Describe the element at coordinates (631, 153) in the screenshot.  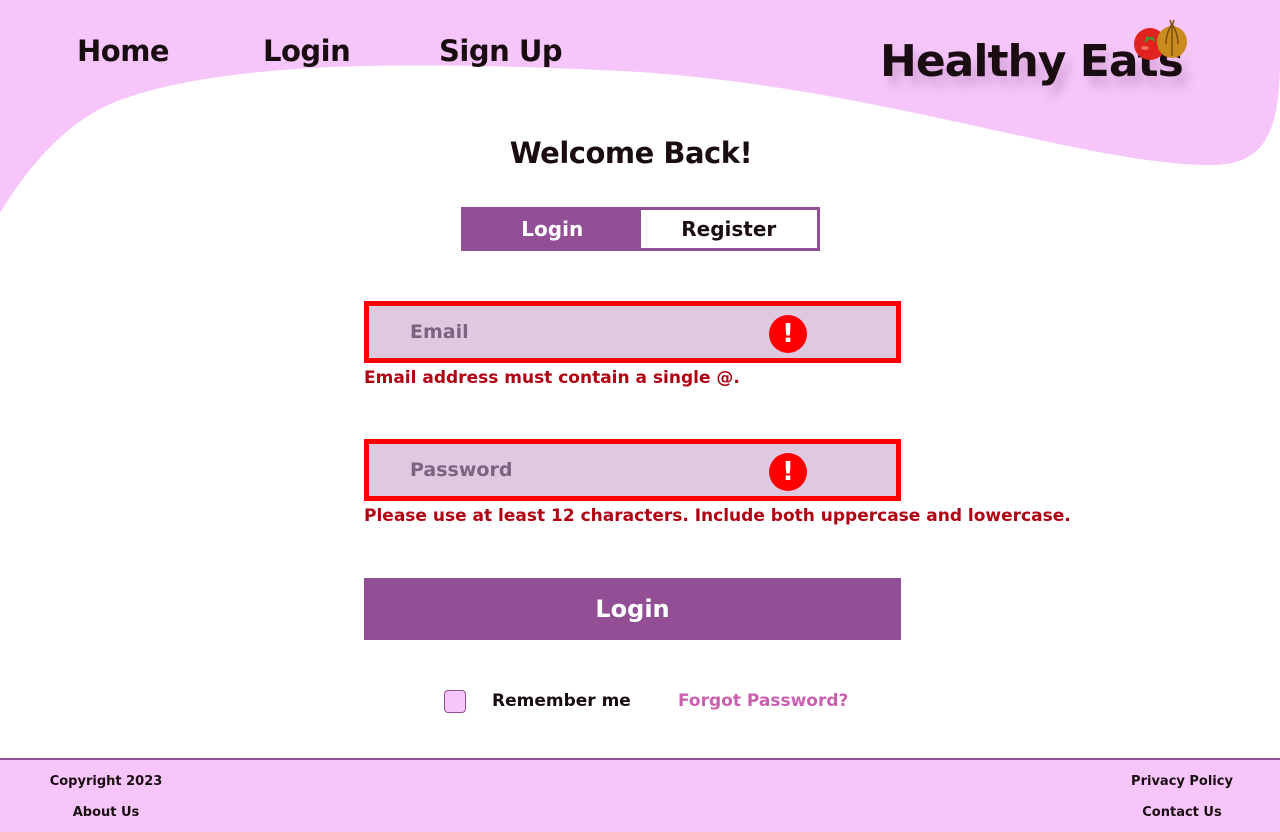
I see `page-title: Welcome Back!` at that location.